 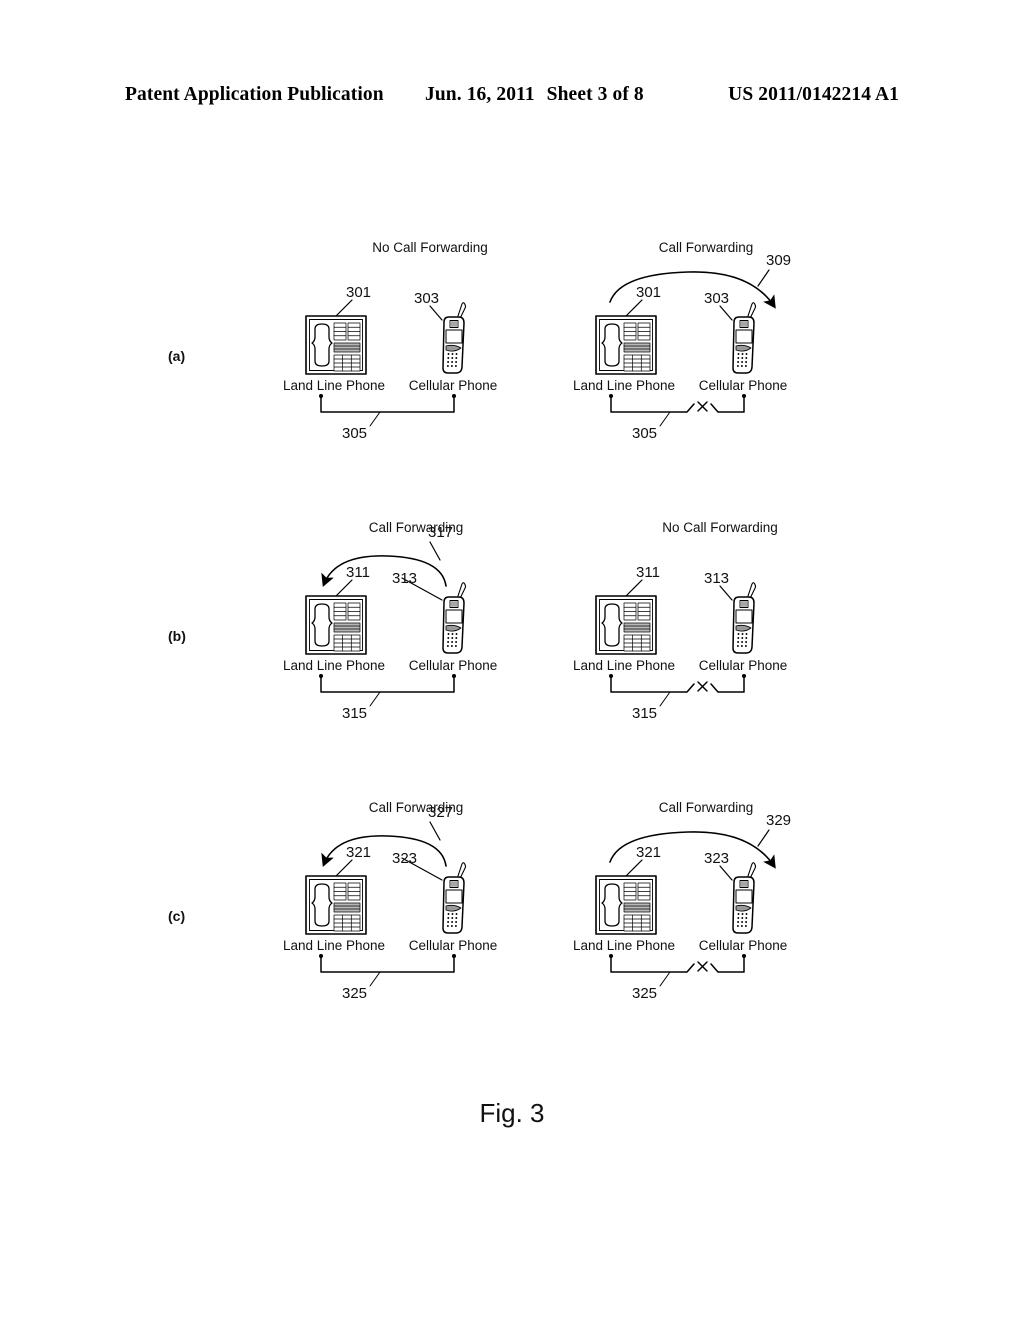 What do you see at coordinates (177, 636) in the screenshot?
I see `row-label-b: (b)` at bounding box center [177, 636].